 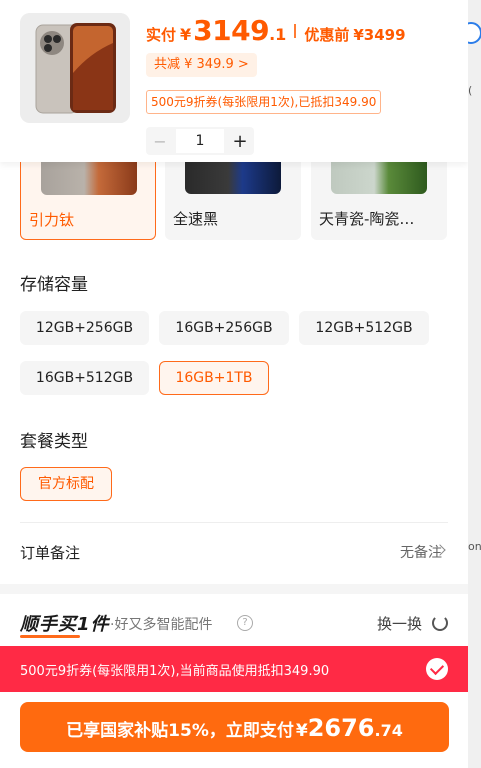 I want to click on pay-amount-integer: 2676, so click(x=341, y=728).